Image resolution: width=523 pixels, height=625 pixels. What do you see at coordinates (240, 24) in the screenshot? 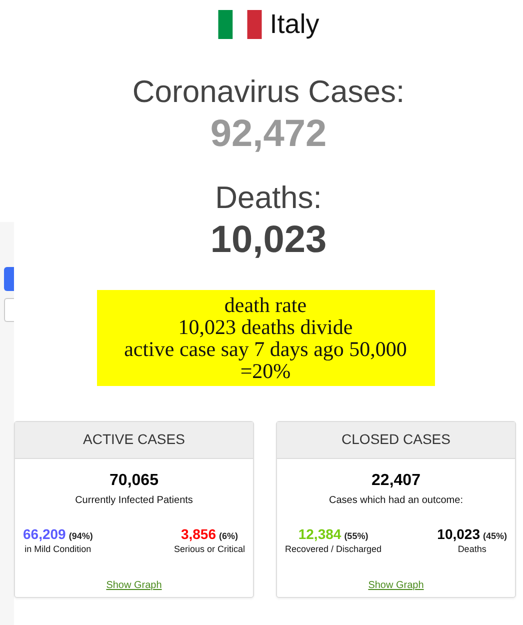
I see `flag-icon` at bounding box center [240, 24].